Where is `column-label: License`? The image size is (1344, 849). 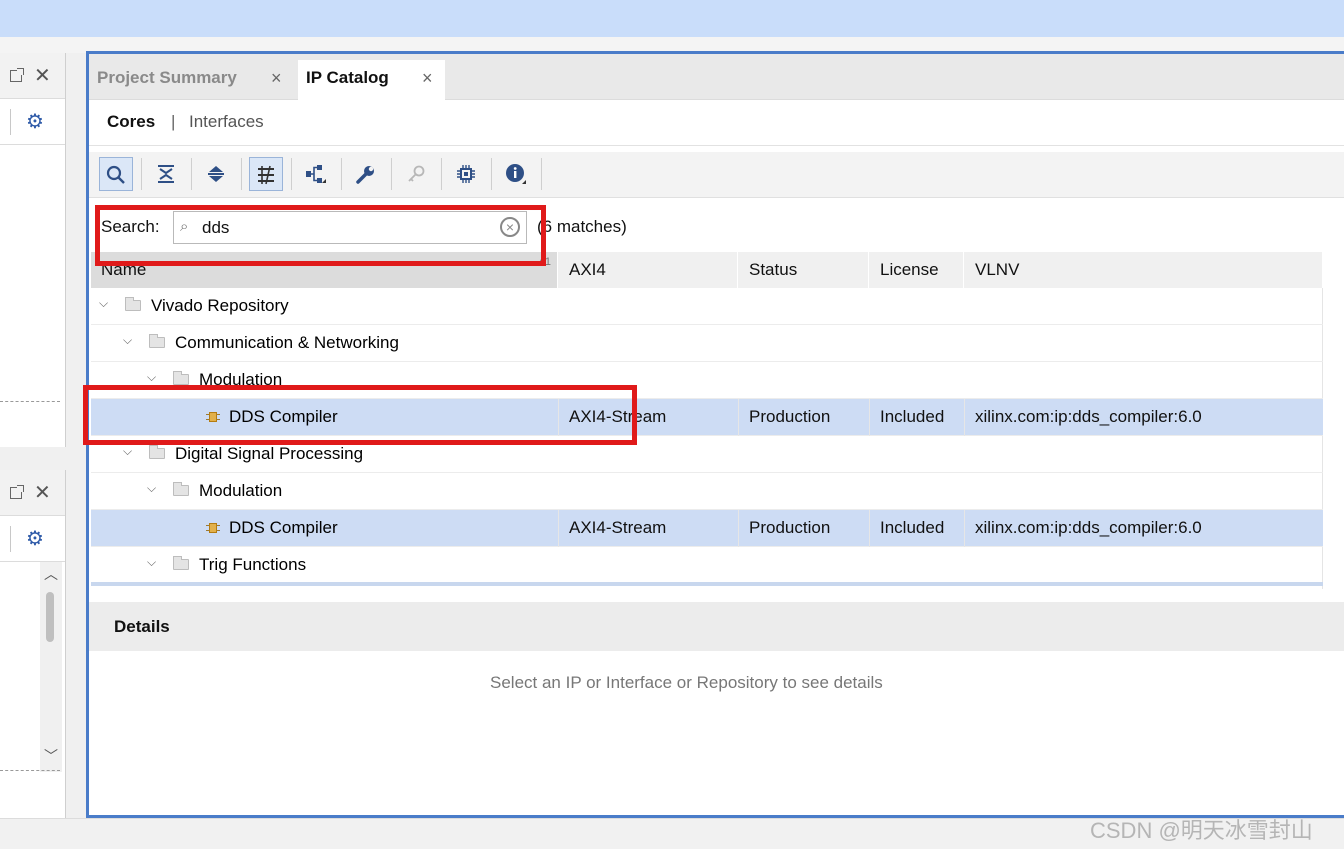
column-label: License is located at coordinates (909, 269).